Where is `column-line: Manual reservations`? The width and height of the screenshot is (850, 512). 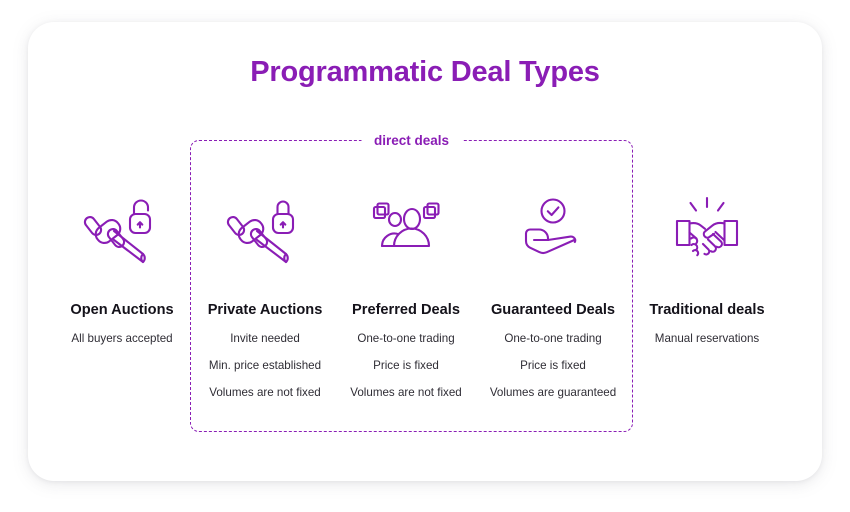 column-line: Manual reservations is located at coordinates (707, 338).